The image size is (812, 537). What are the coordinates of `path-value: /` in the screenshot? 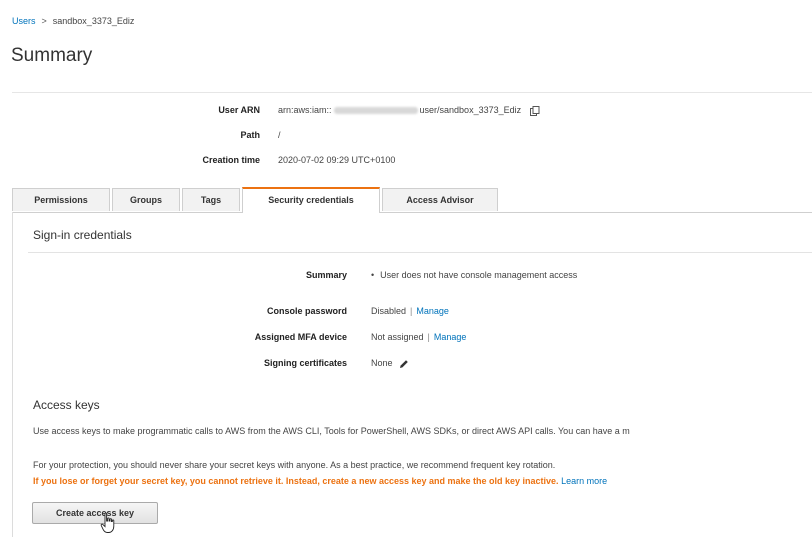 It's located at (279, 135).